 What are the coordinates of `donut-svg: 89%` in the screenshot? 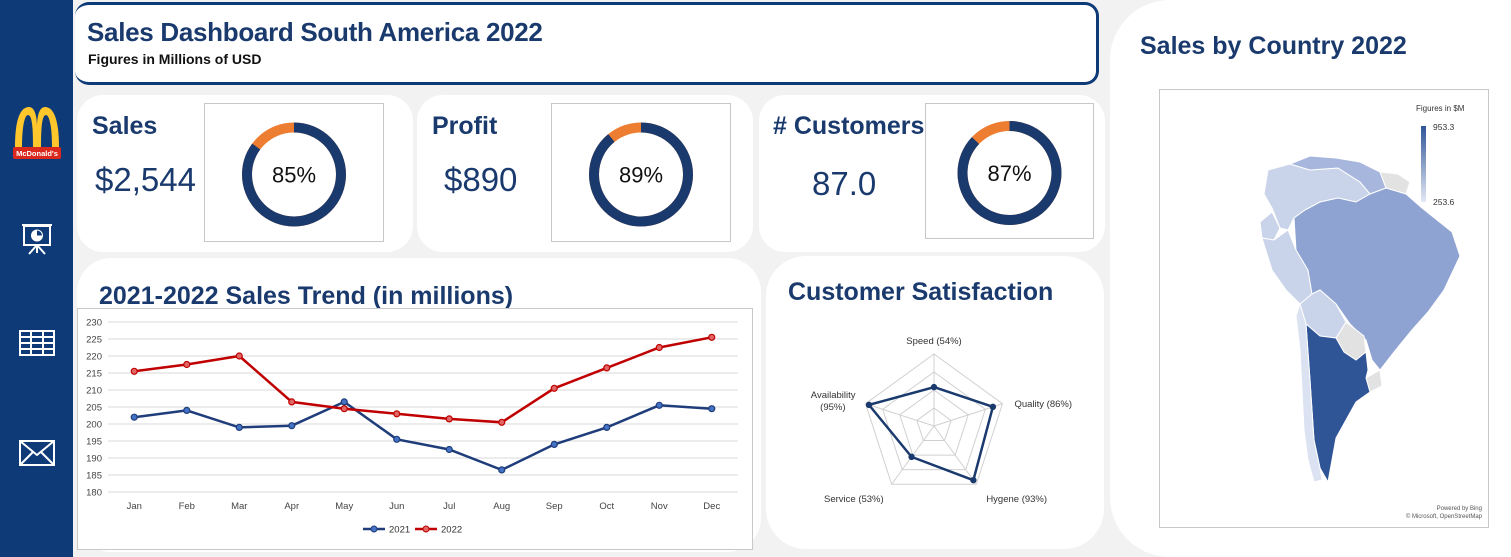 It's located at (641, 174).